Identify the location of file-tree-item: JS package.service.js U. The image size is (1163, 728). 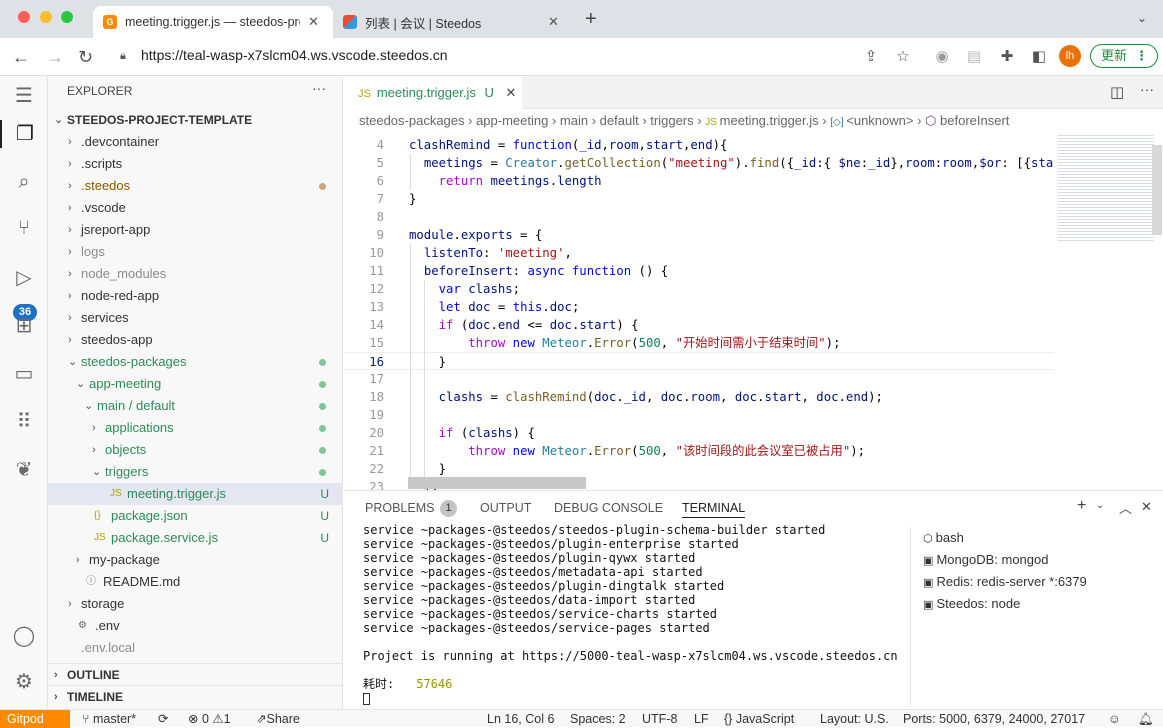
(195, 538).